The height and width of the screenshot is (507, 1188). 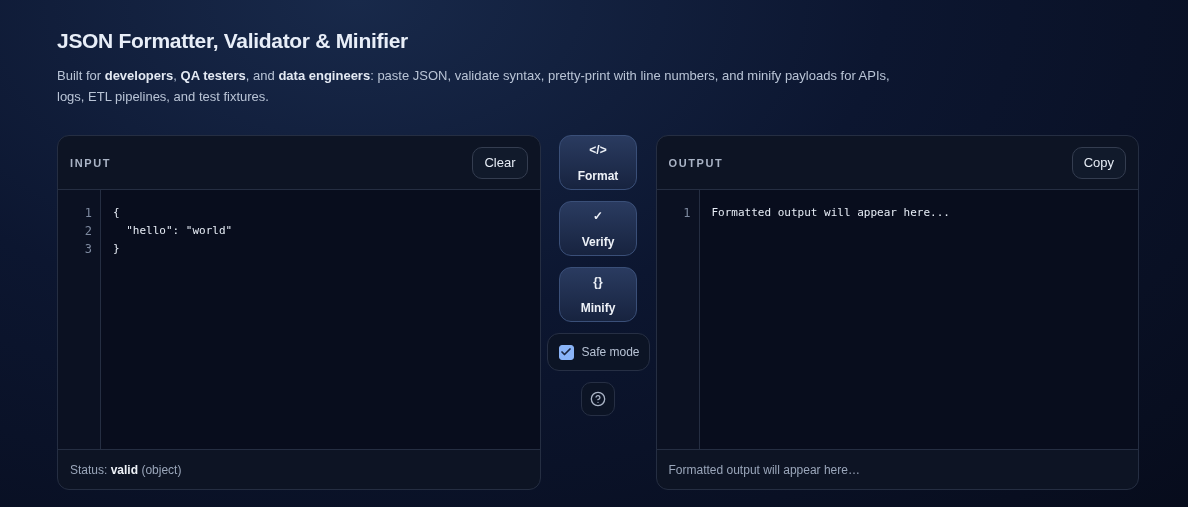 What do you see at coordinates (88, 231) in the screenshot?
I see `line-number: 2` at bounding box center [88, 231].